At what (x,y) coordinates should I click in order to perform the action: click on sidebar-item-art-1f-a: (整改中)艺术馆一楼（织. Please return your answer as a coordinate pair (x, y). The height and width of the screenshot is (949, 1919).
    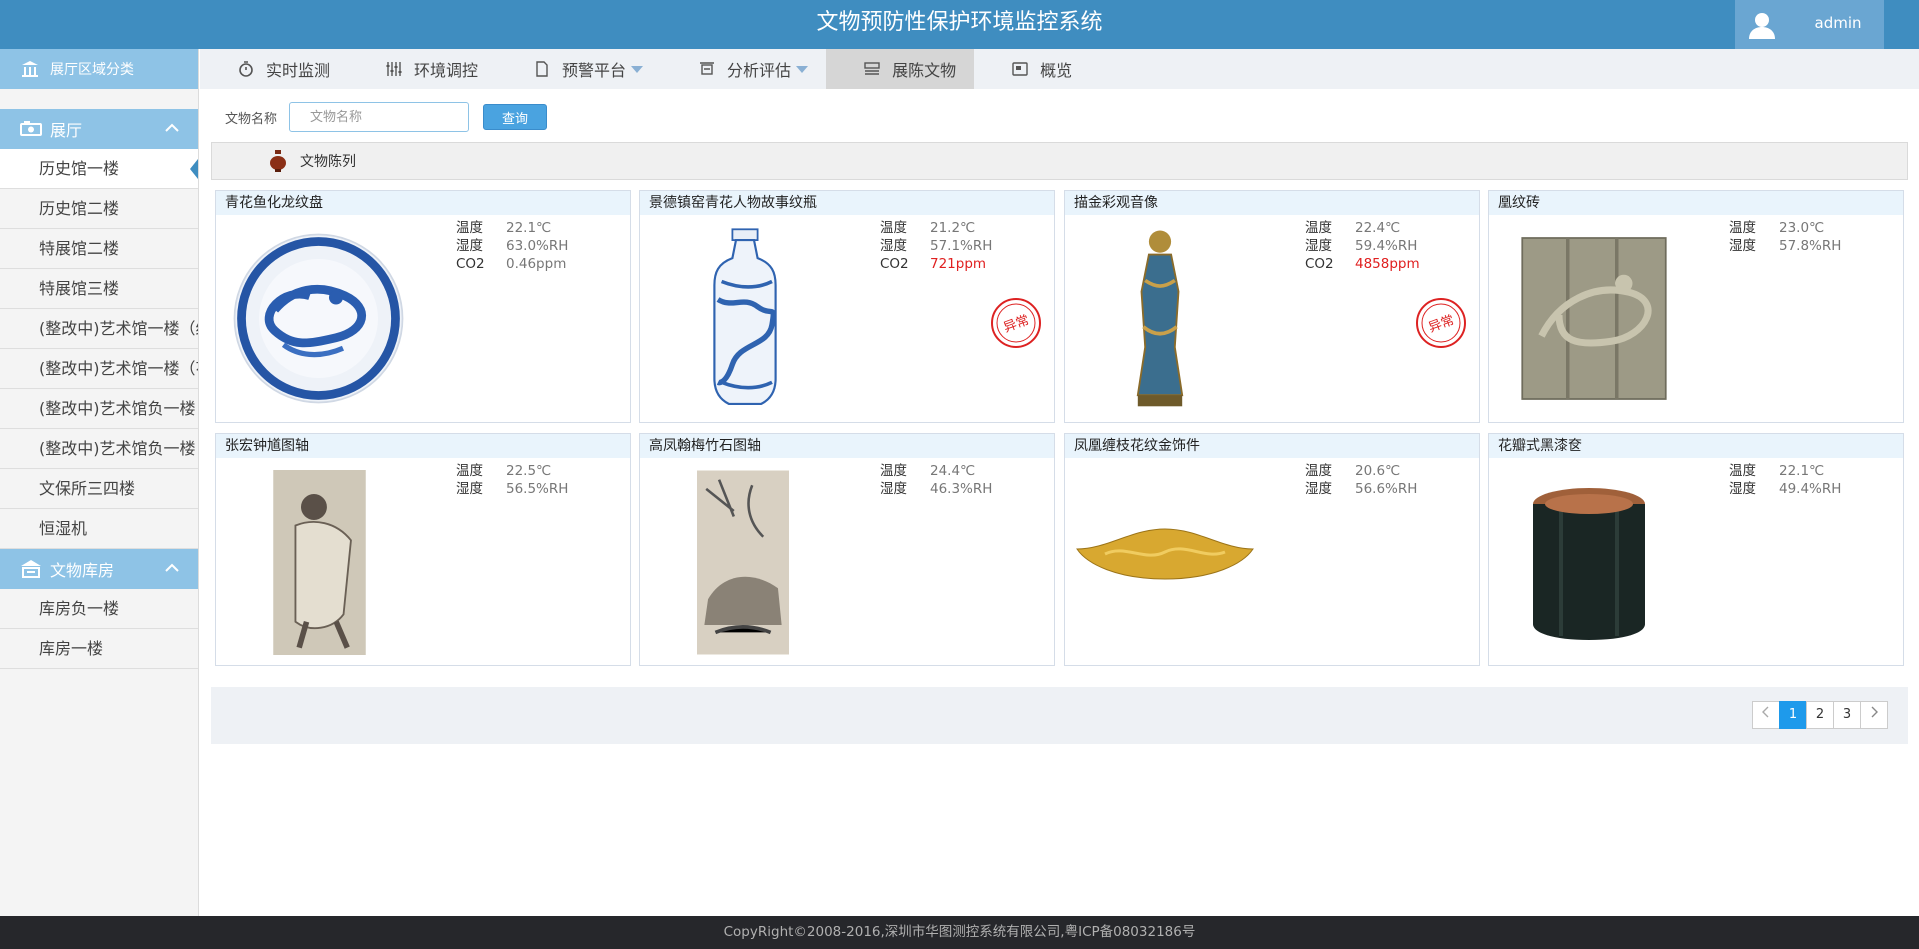
    Looking at the image, I should click on (99, 329).